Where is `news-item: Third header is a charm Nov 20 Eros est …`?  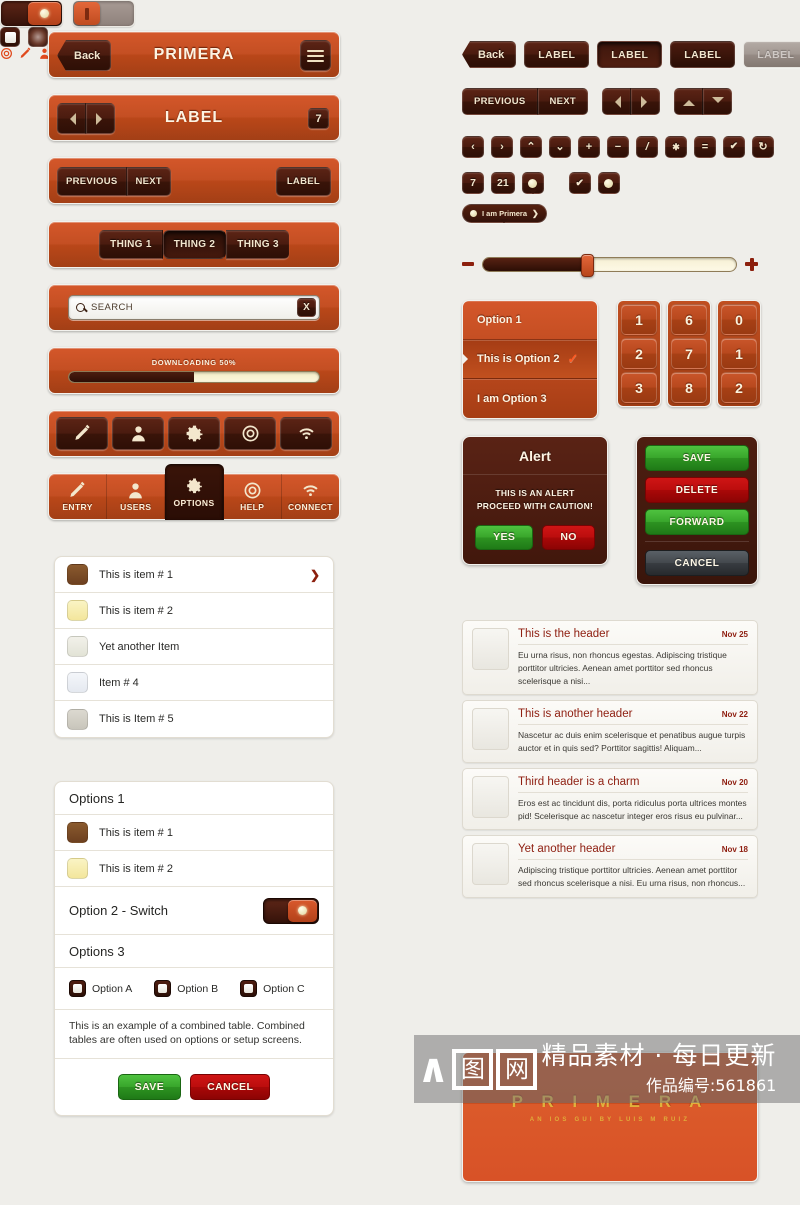
news-item: Third header is a charm Nov 20 Eros est … is located at coordinates (610, 799).